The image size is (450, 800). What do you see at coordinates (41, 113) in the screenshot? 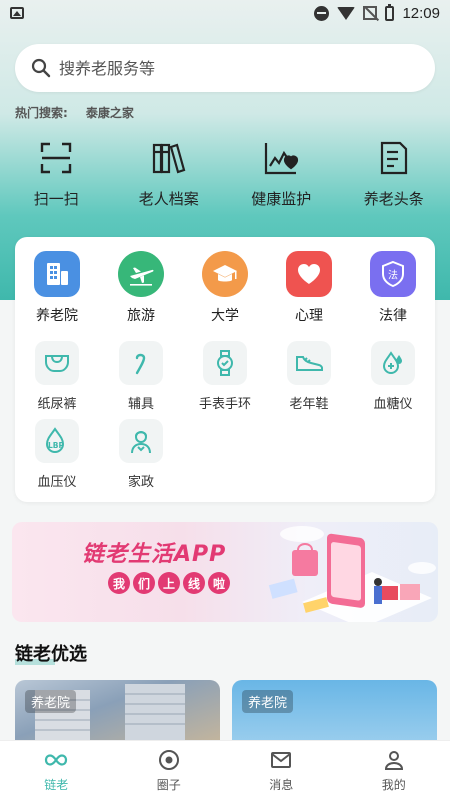
I see `hot-search-label: 热门搜索:` at bounding box center [41, 113].